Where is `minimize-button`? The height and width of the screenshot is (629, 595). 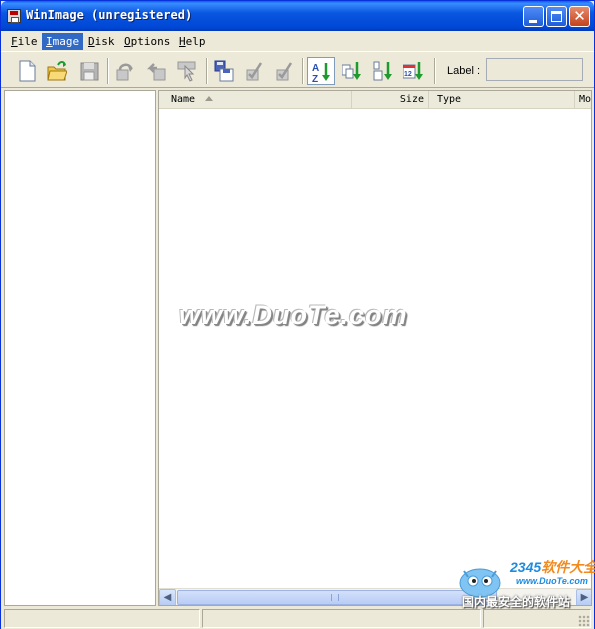
minimize-button is located at coordinates (533, 16).